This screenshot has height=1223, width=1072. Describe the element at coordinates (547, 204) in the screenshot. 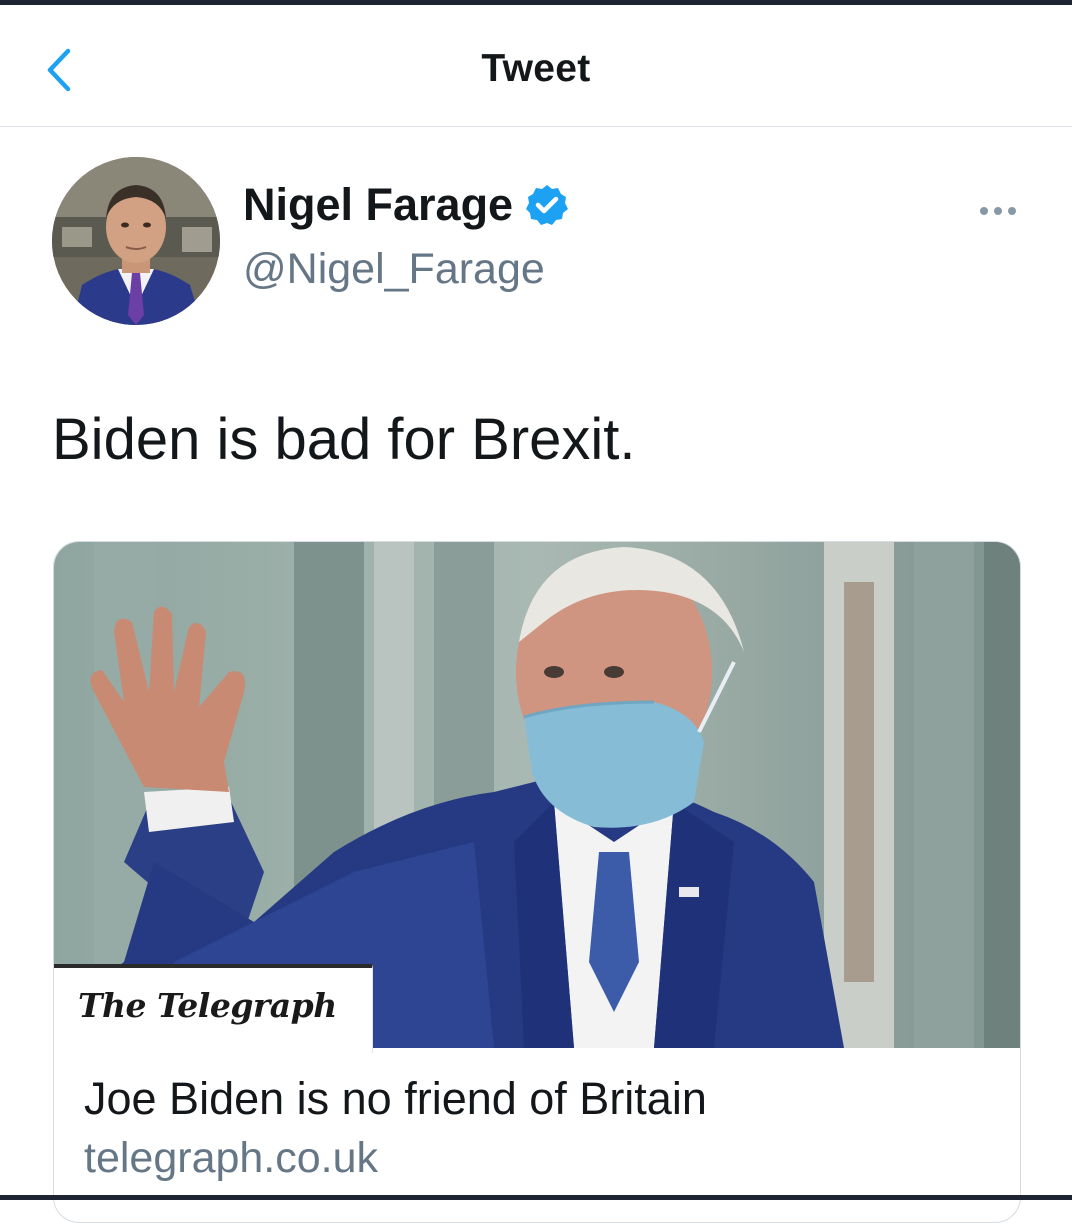

I see `verified-badge-icon` at that location.